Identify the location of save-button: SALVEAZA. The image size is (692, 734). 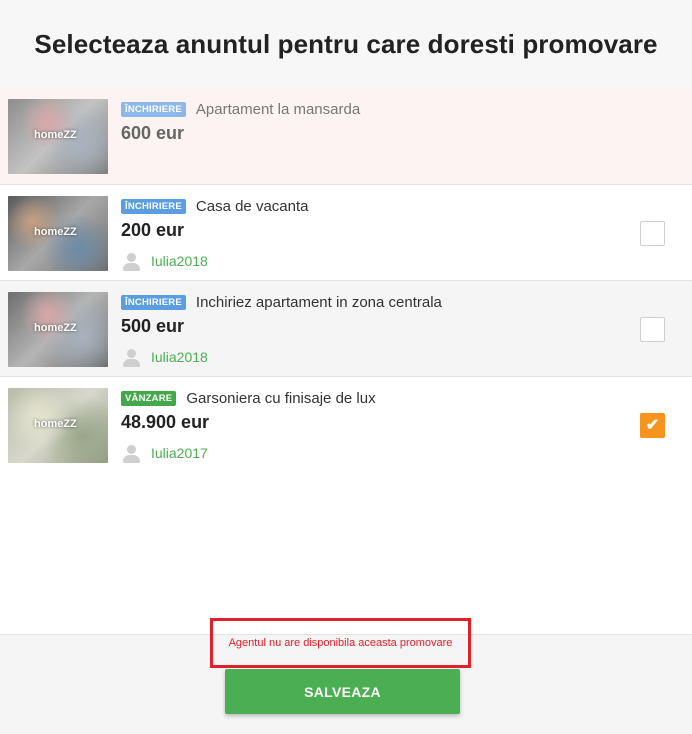
(342, 691).